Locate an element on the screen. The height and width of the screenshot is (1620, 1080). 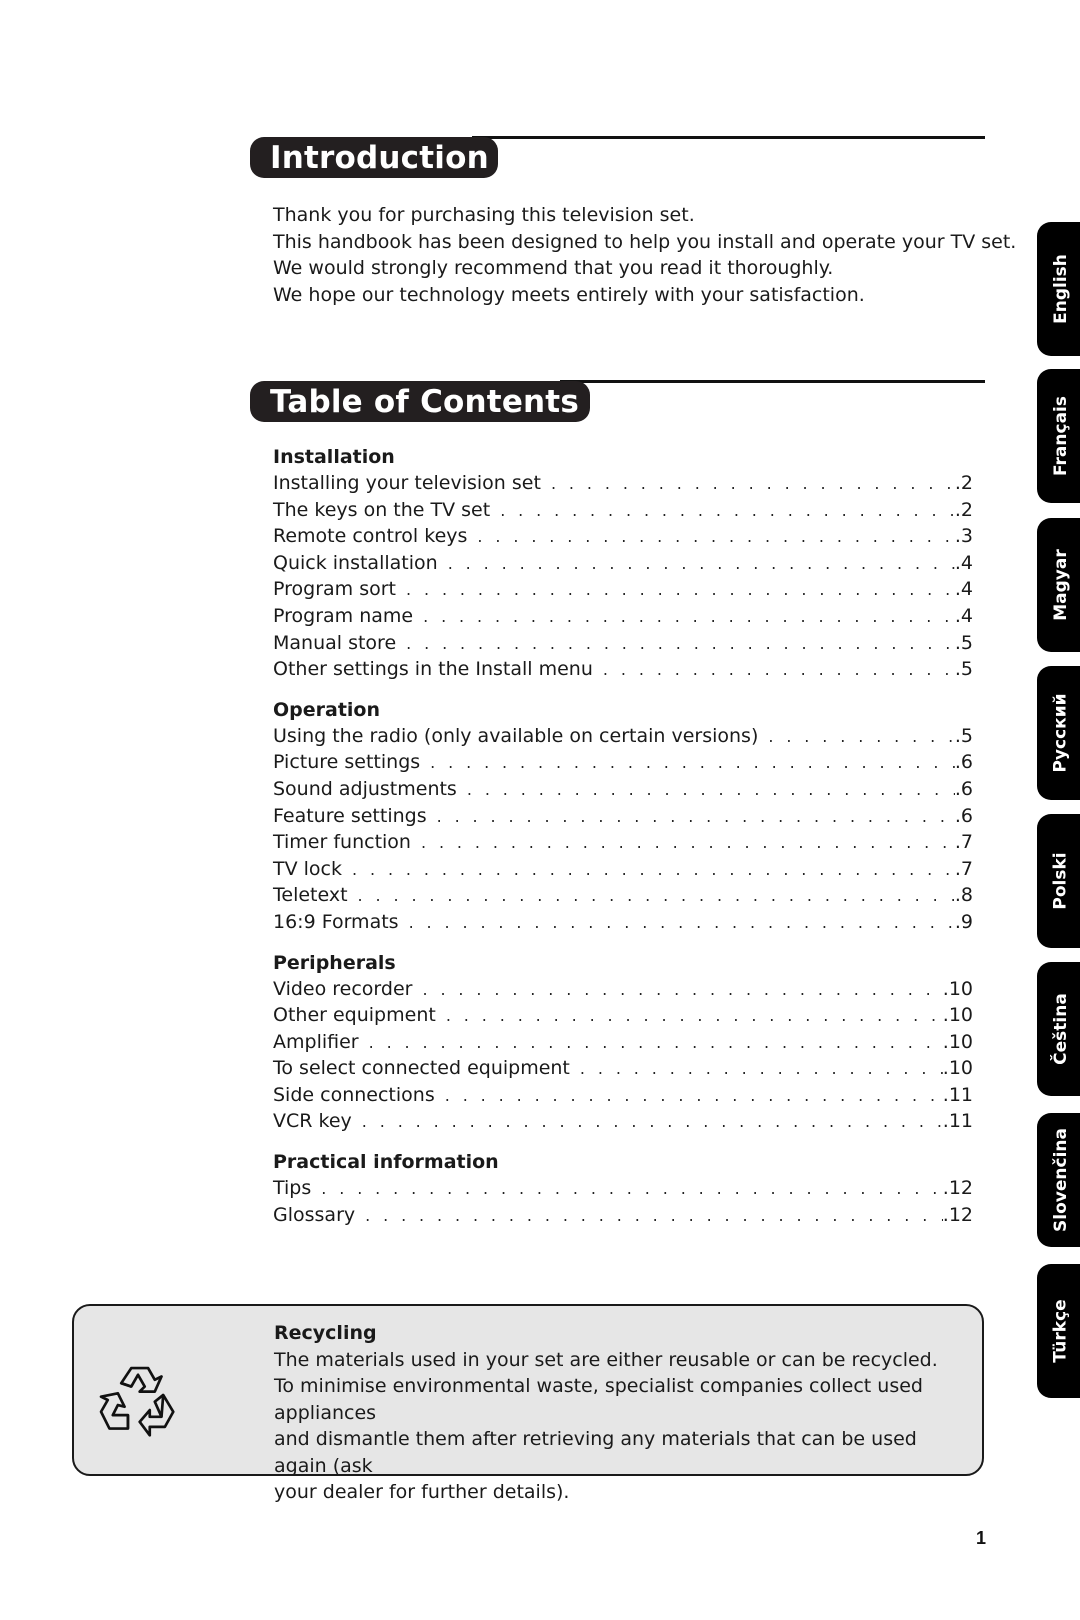
toc-section-heading: Peripherals is located at coordinates (334, 962).